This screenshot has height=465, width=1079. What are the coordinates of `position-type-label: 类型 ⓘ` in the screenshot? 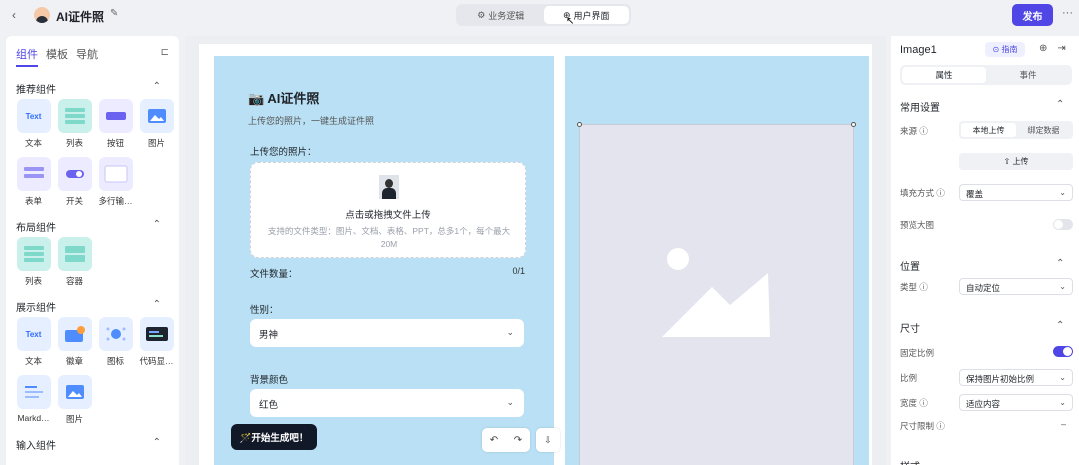 It's located at (914, 287).